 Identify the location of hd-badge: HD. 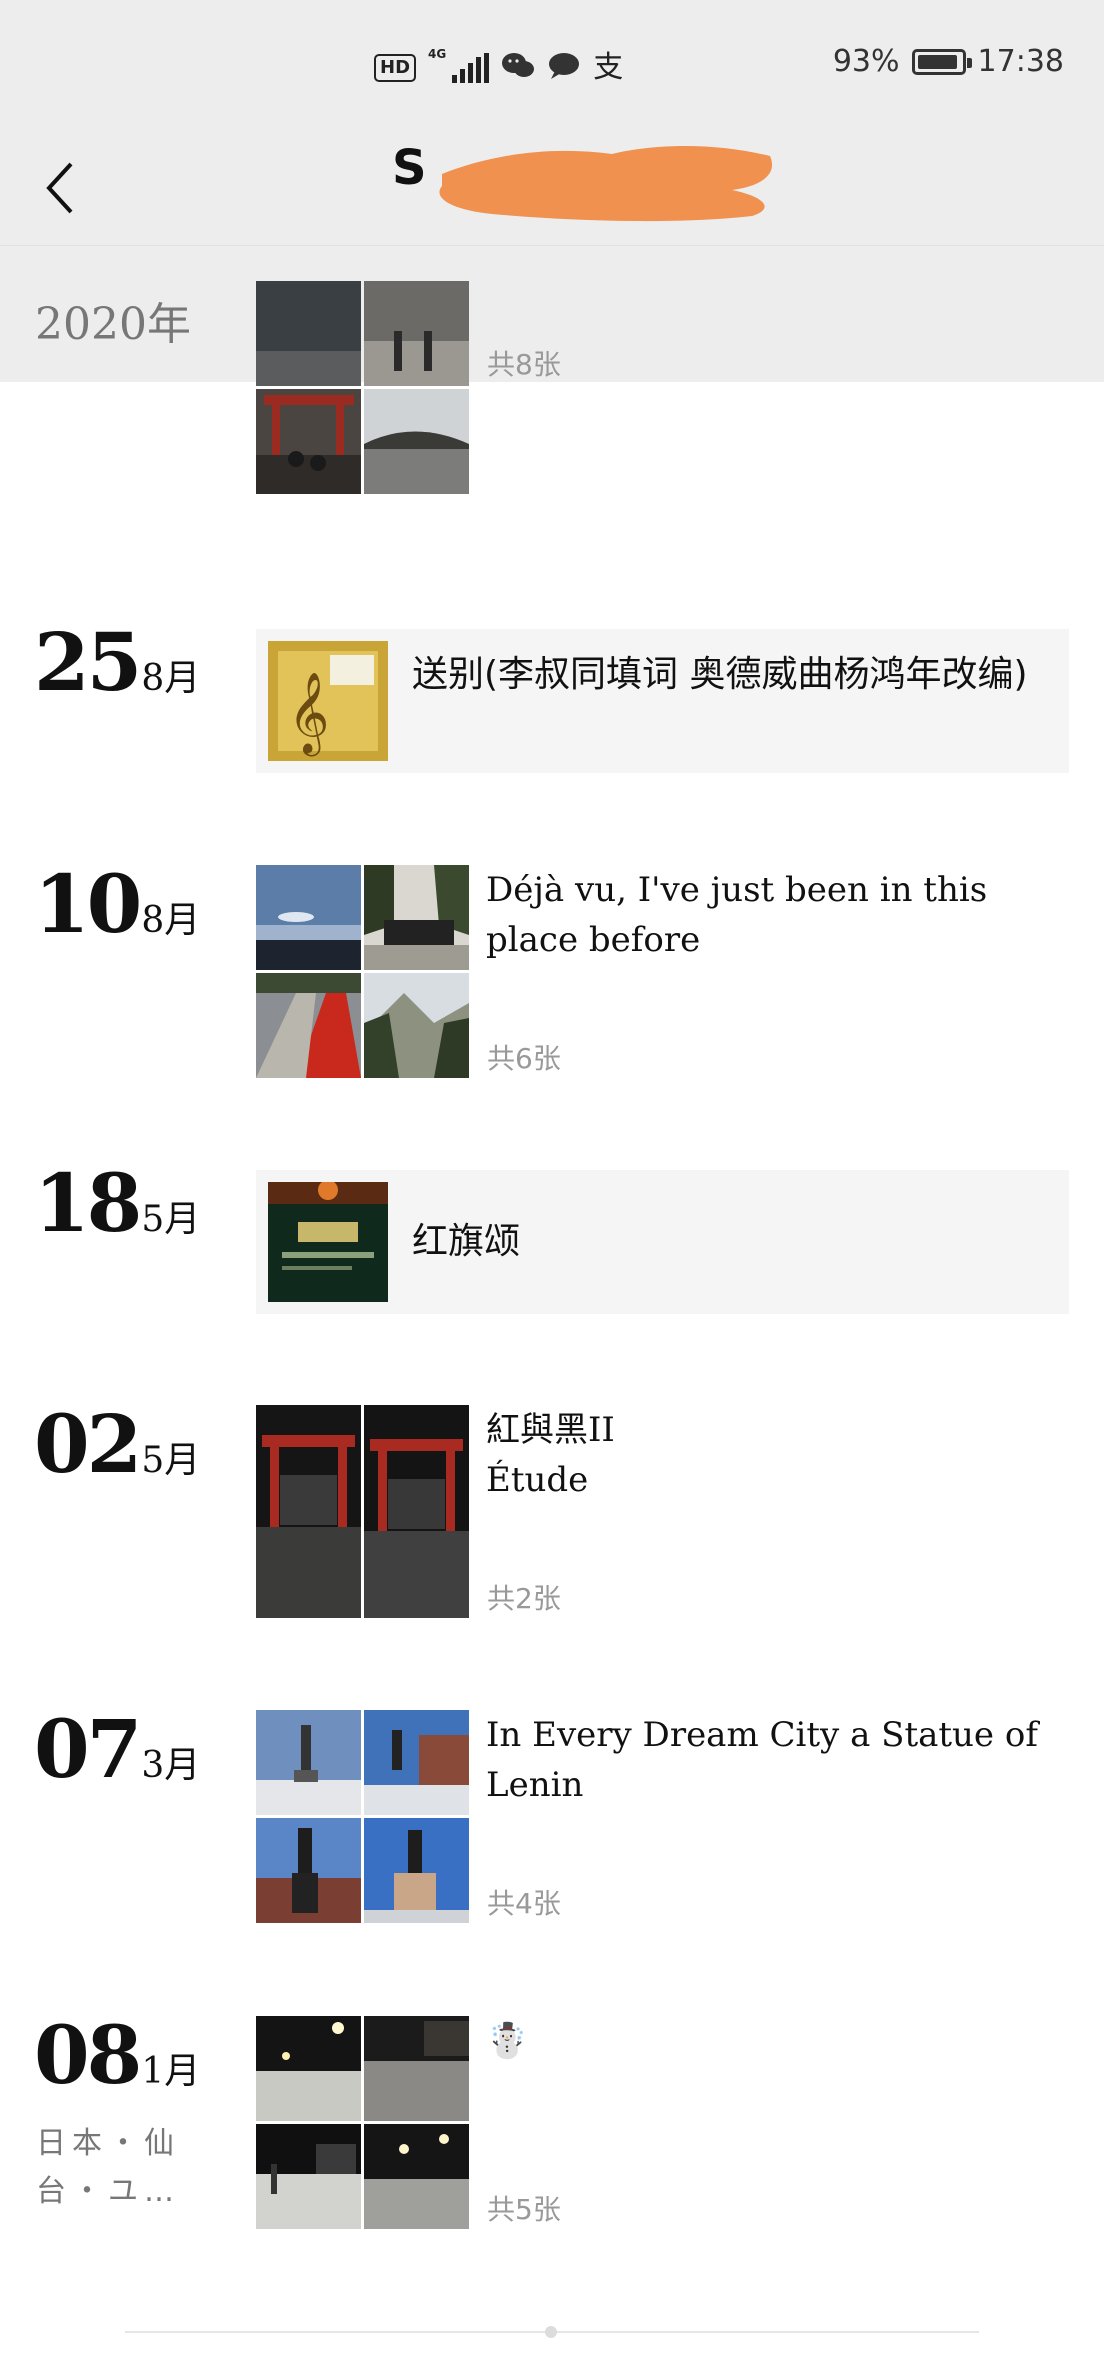
(395, 68).